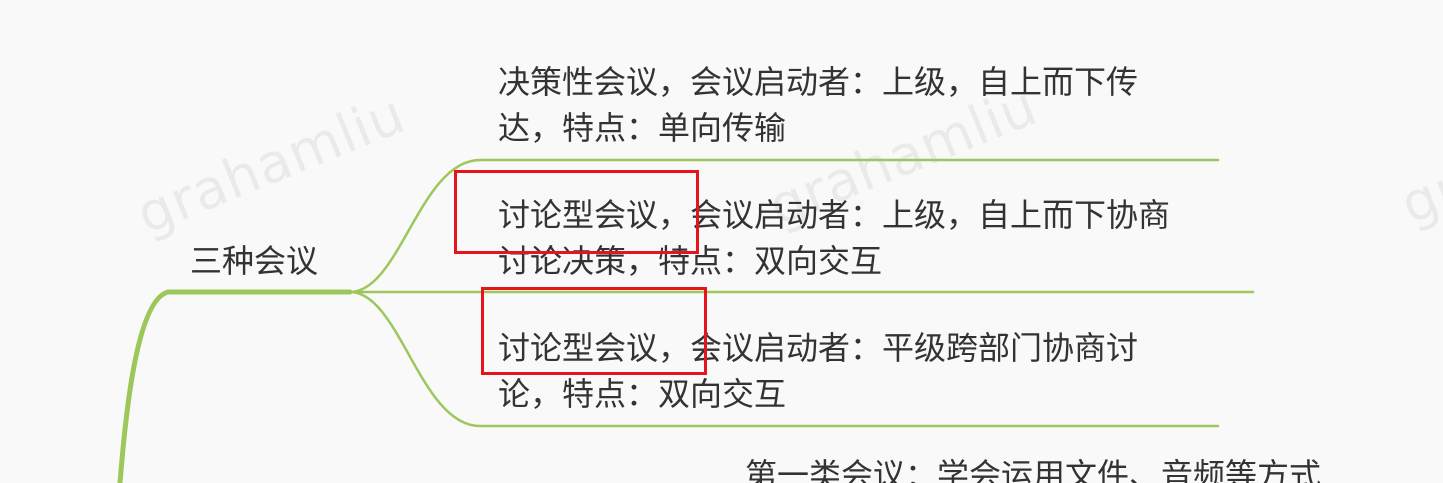 This screenshot has width=1443, height=483. What do you see at coordinates (642, 128) in the screenshot?
I see `child-node-line: 达，特点：单向传输` at bounding box center [642, 128].